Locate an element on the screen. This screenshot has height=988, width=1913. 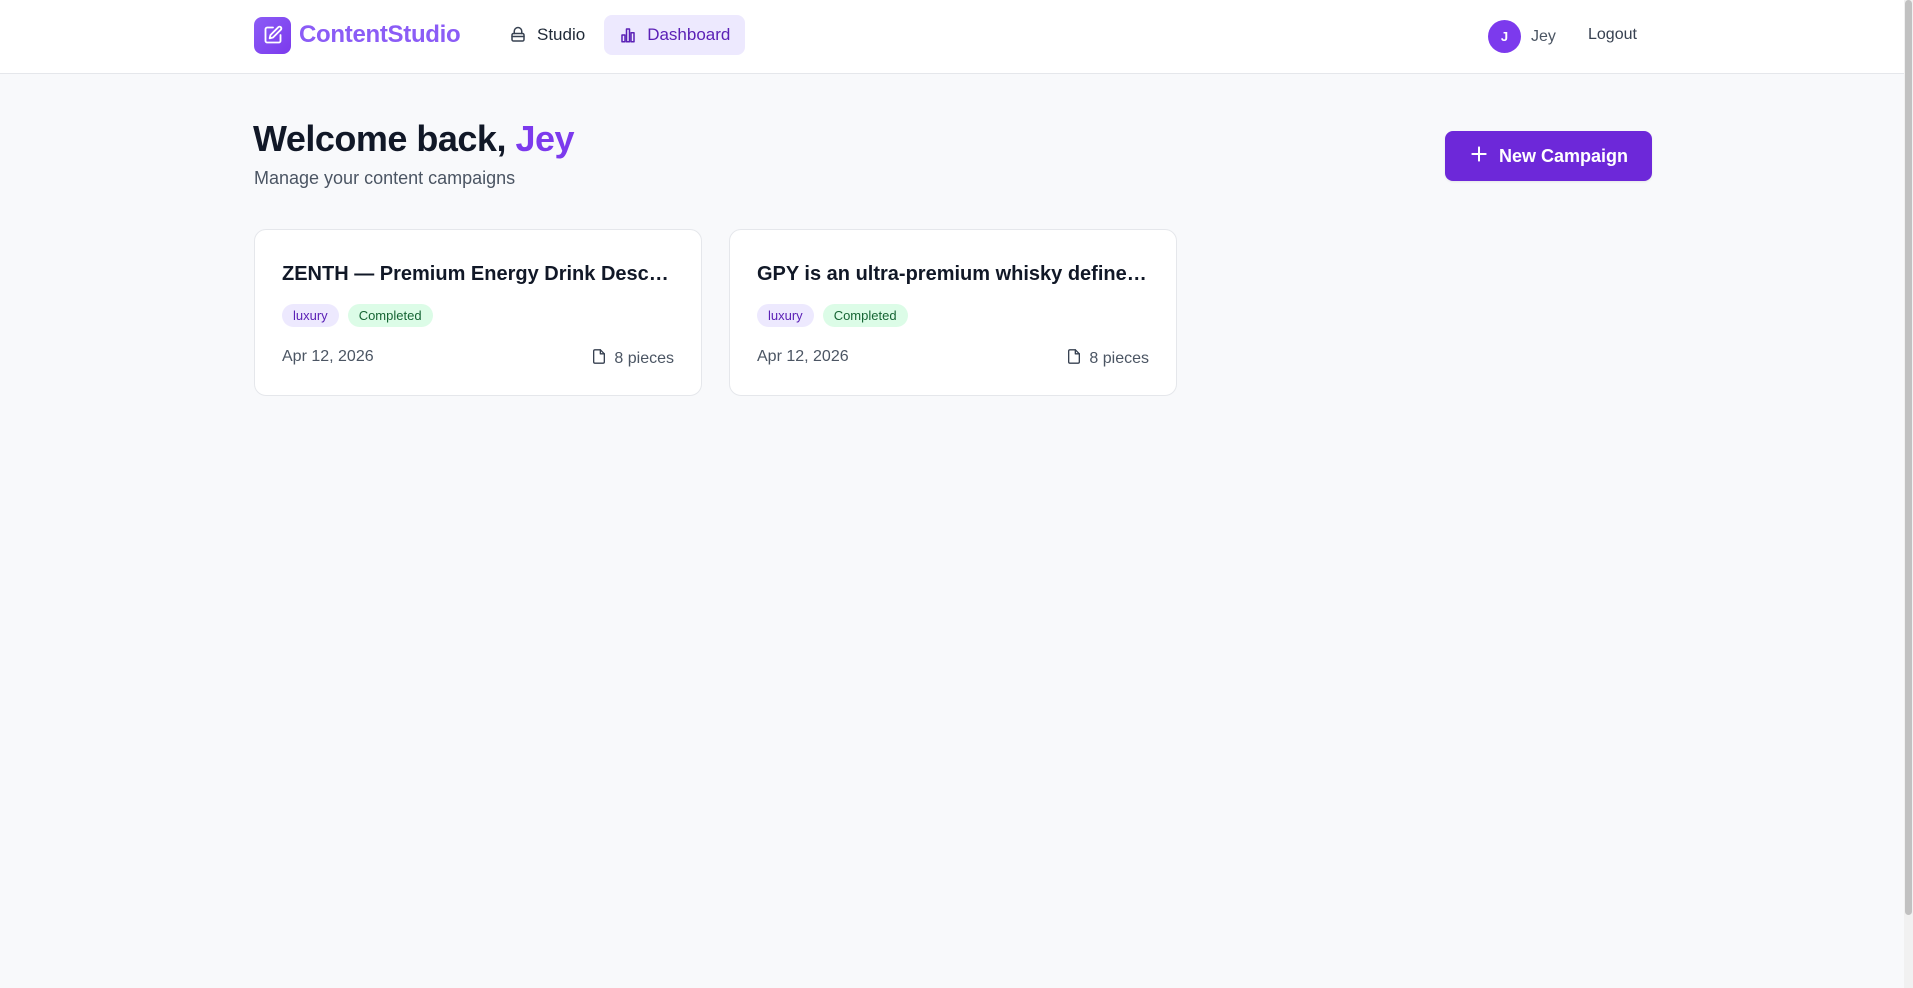
user-menu: J Jey is located at coordinates (1522, 36).